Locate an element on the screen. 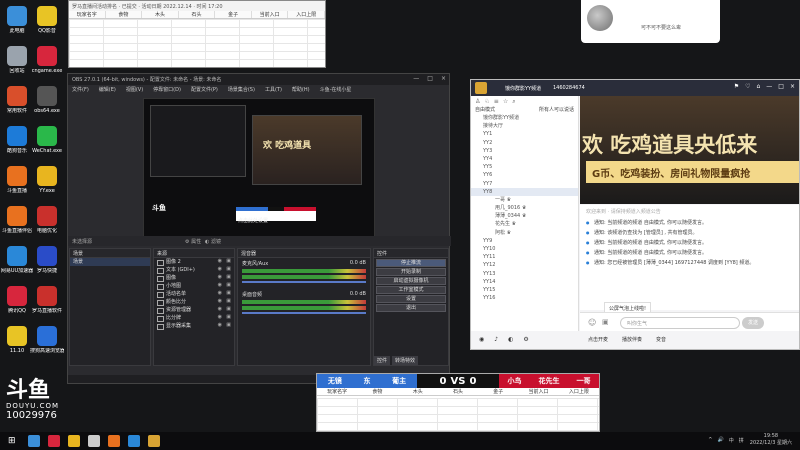 This screenshot has height=450, width=800. control-button: 启动虚拟摄像机 is located at coordinates (411, 281).